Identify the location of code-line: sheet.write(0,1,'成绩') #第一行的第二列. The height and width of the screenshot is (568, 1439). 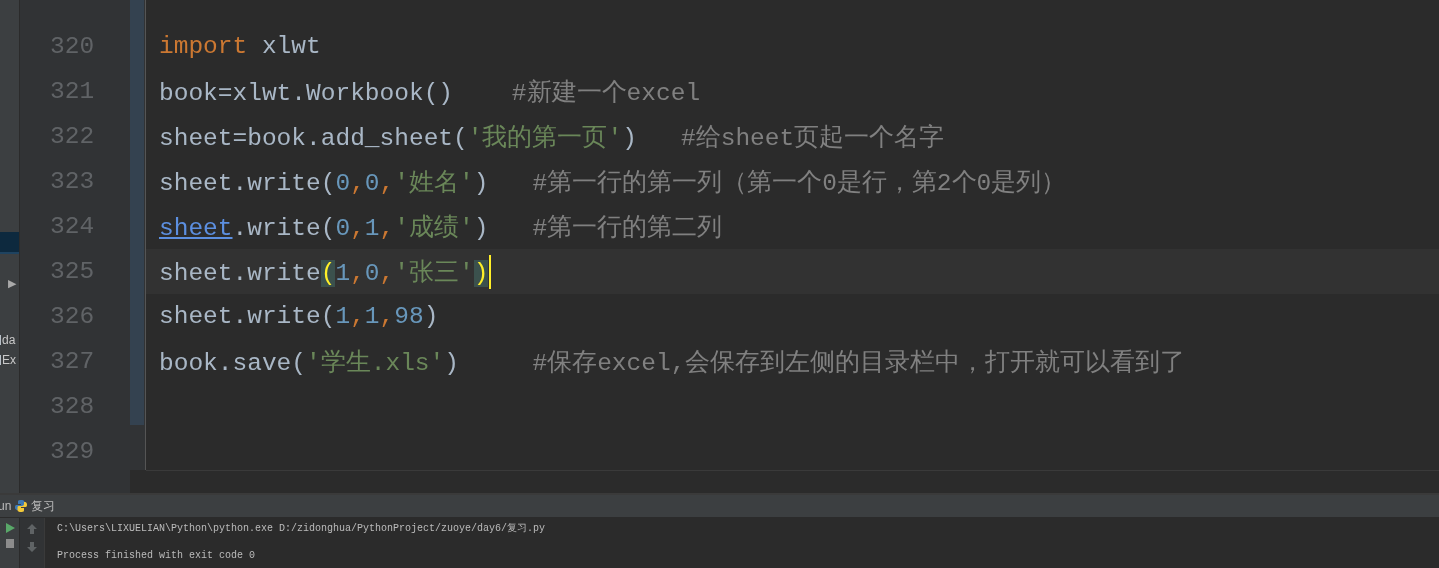
(441, 228).